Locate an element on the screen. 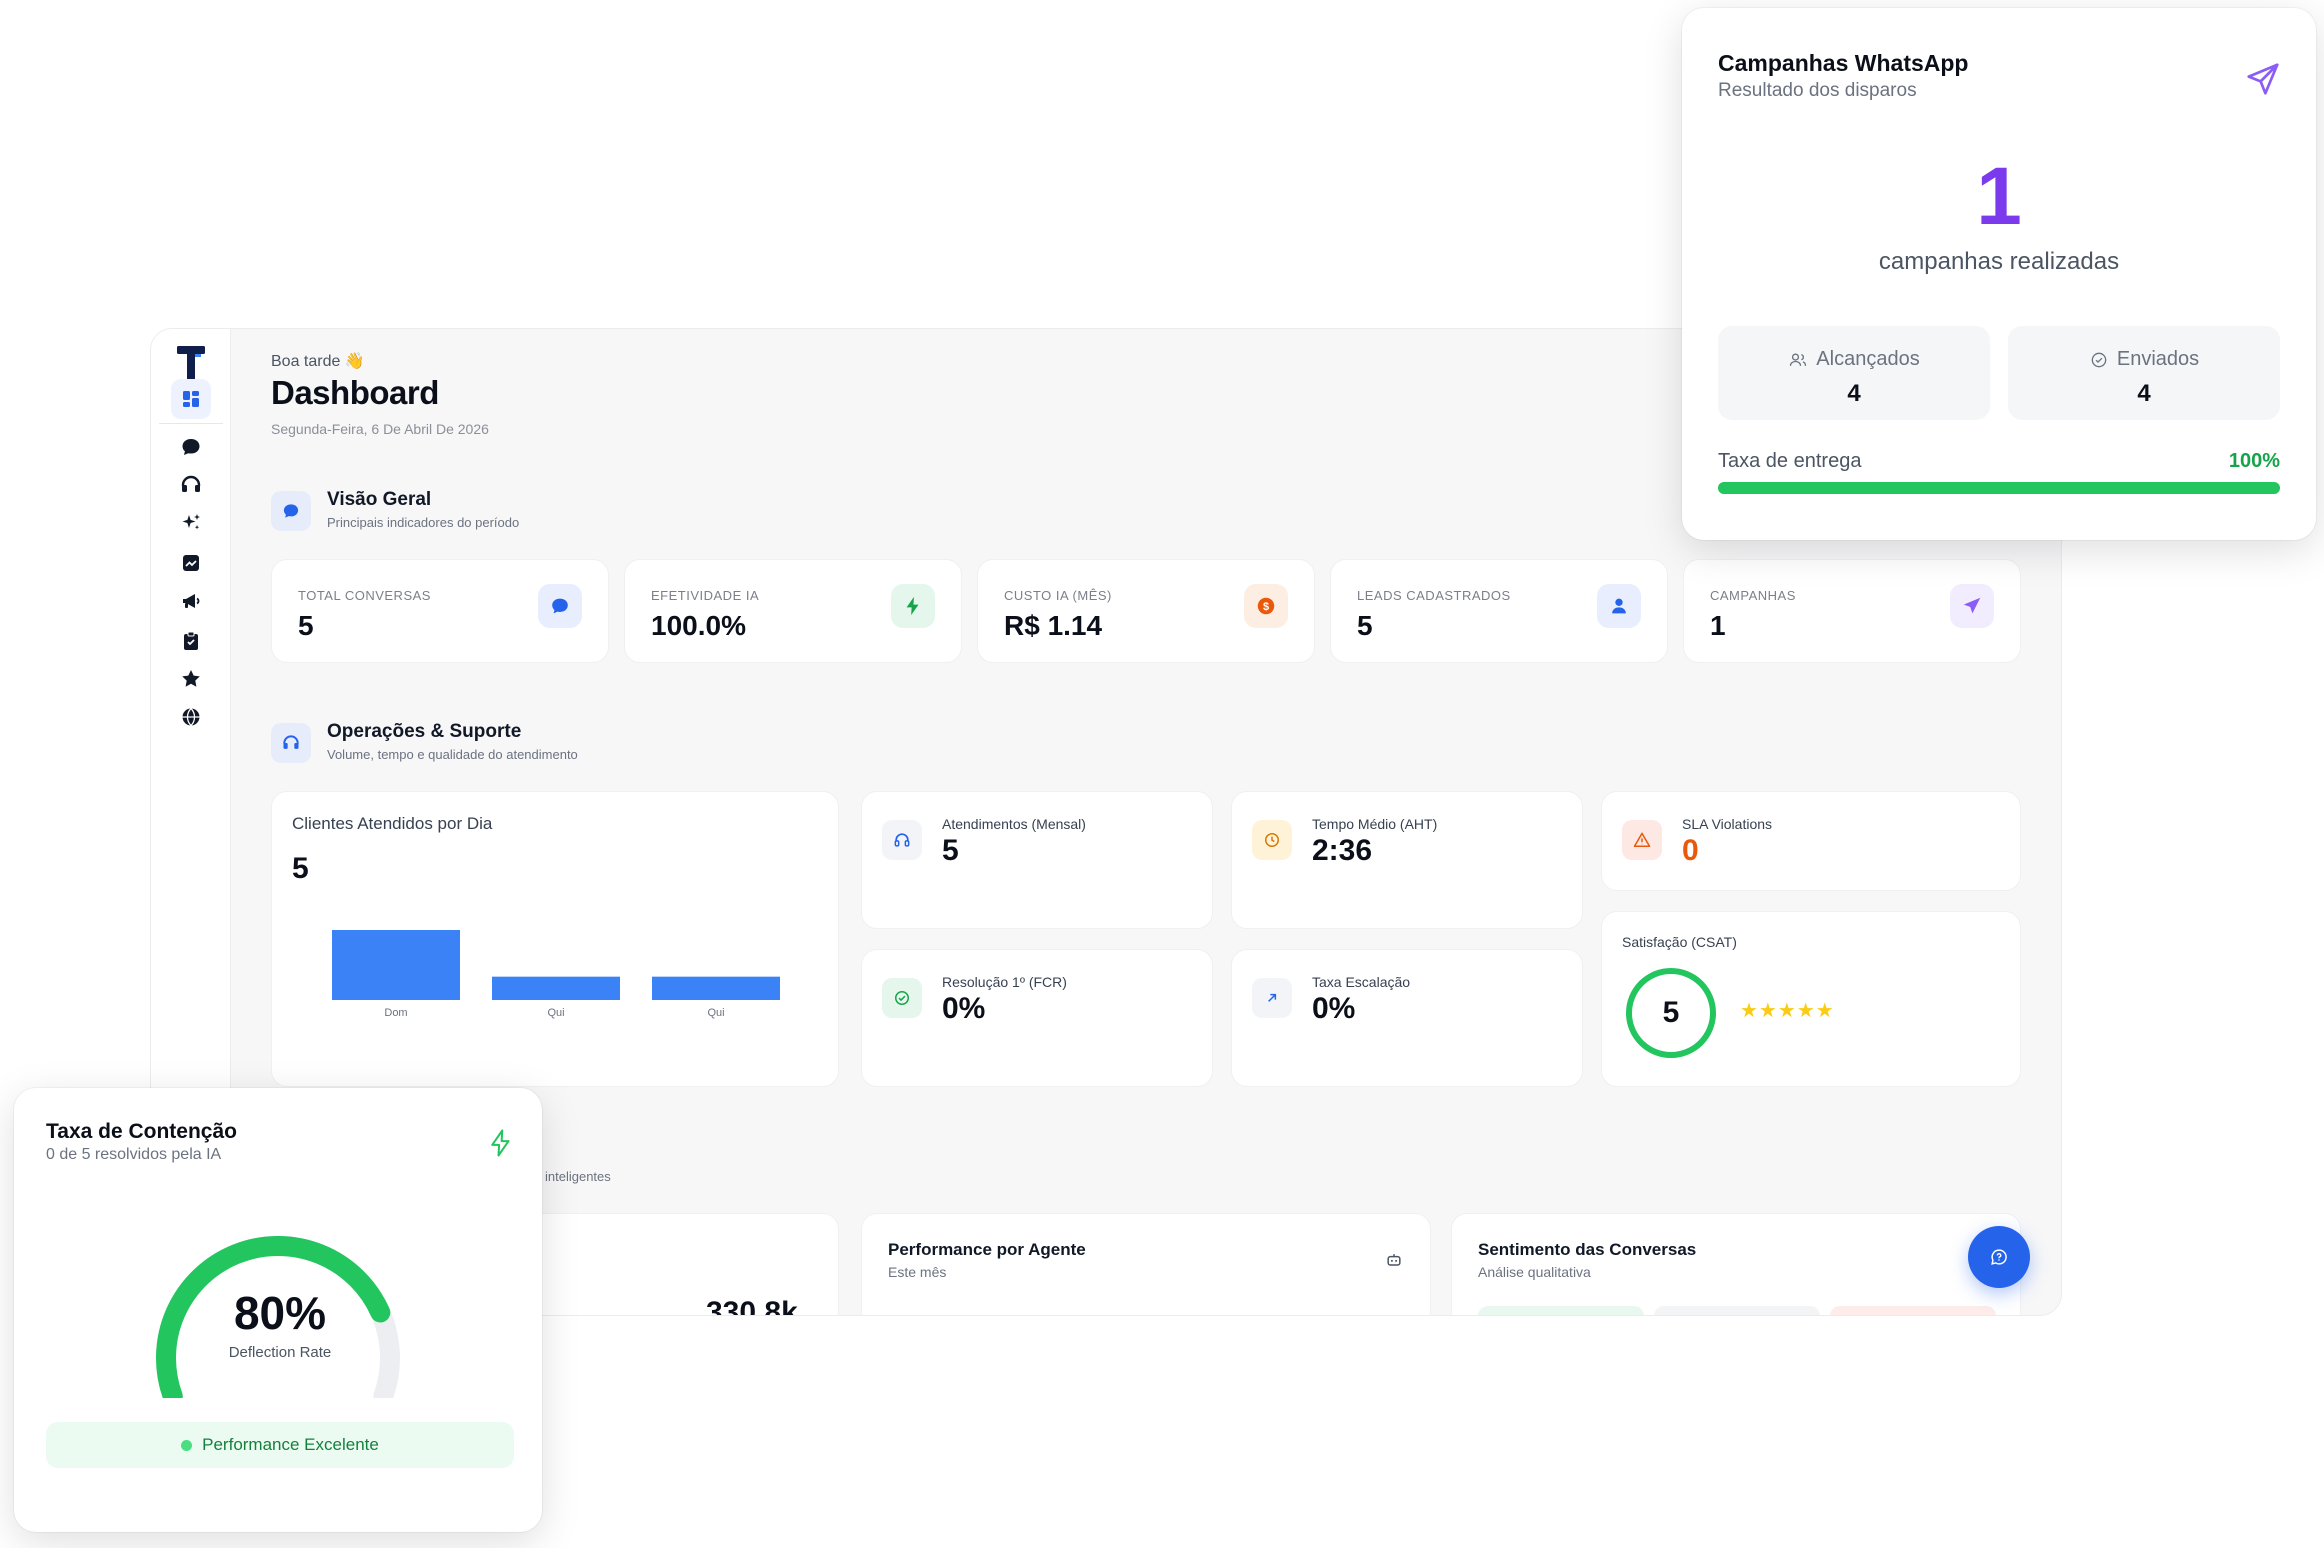  campaign-count: 1 is located at coordinates (1999, 196).